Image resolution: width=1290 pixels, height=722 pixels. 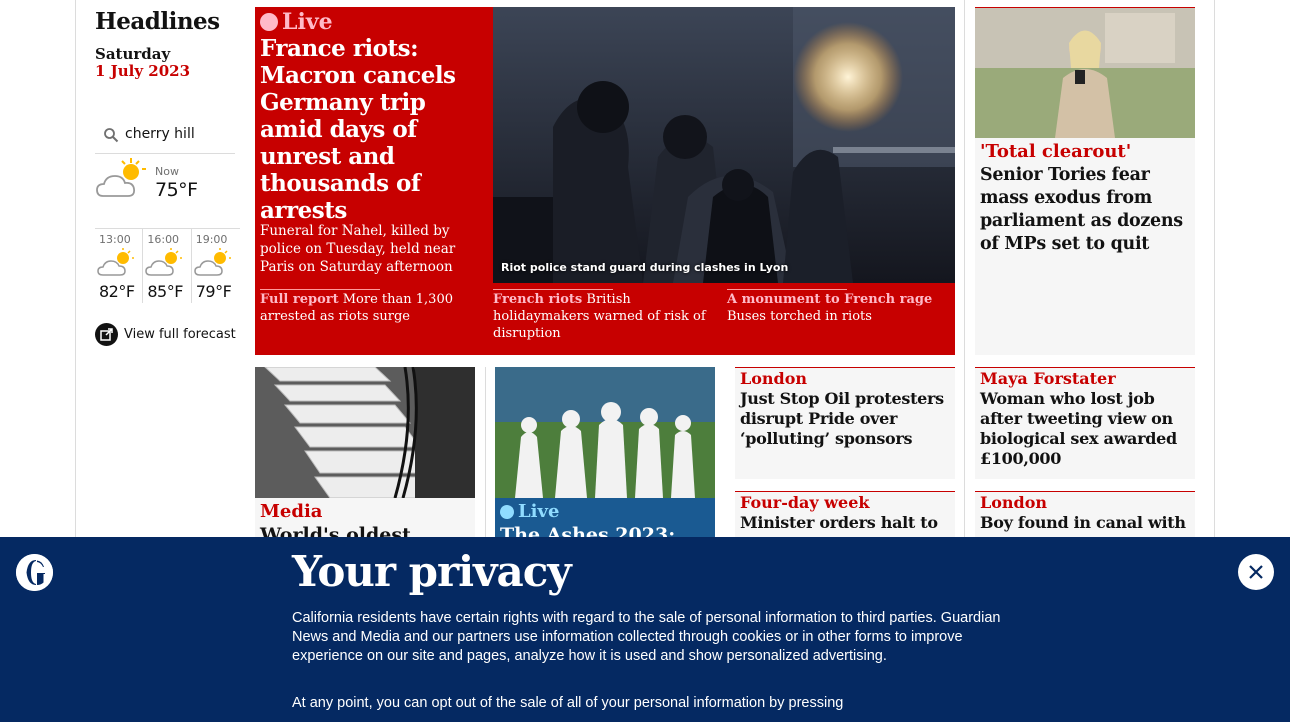 What do you see at coordinates (160, 134) in the screenshot?
I see `weather-location: cherry hill` at bounding box center [160, 134].